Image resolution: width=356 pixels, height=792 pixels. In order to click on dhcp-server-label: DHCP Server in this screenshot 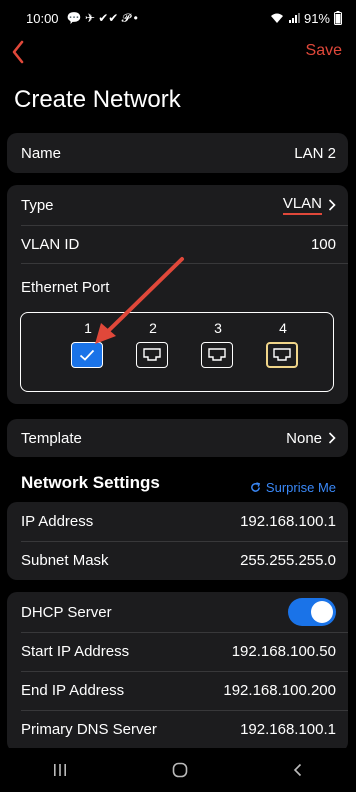, I will do `click(66, 612)`.